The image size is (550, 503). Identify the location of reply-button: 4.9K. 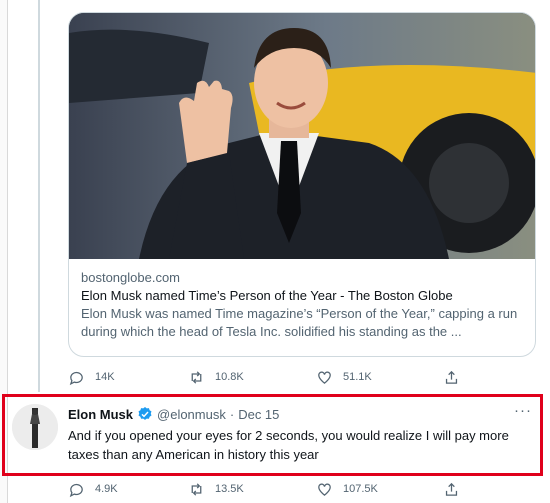
(93, 489).